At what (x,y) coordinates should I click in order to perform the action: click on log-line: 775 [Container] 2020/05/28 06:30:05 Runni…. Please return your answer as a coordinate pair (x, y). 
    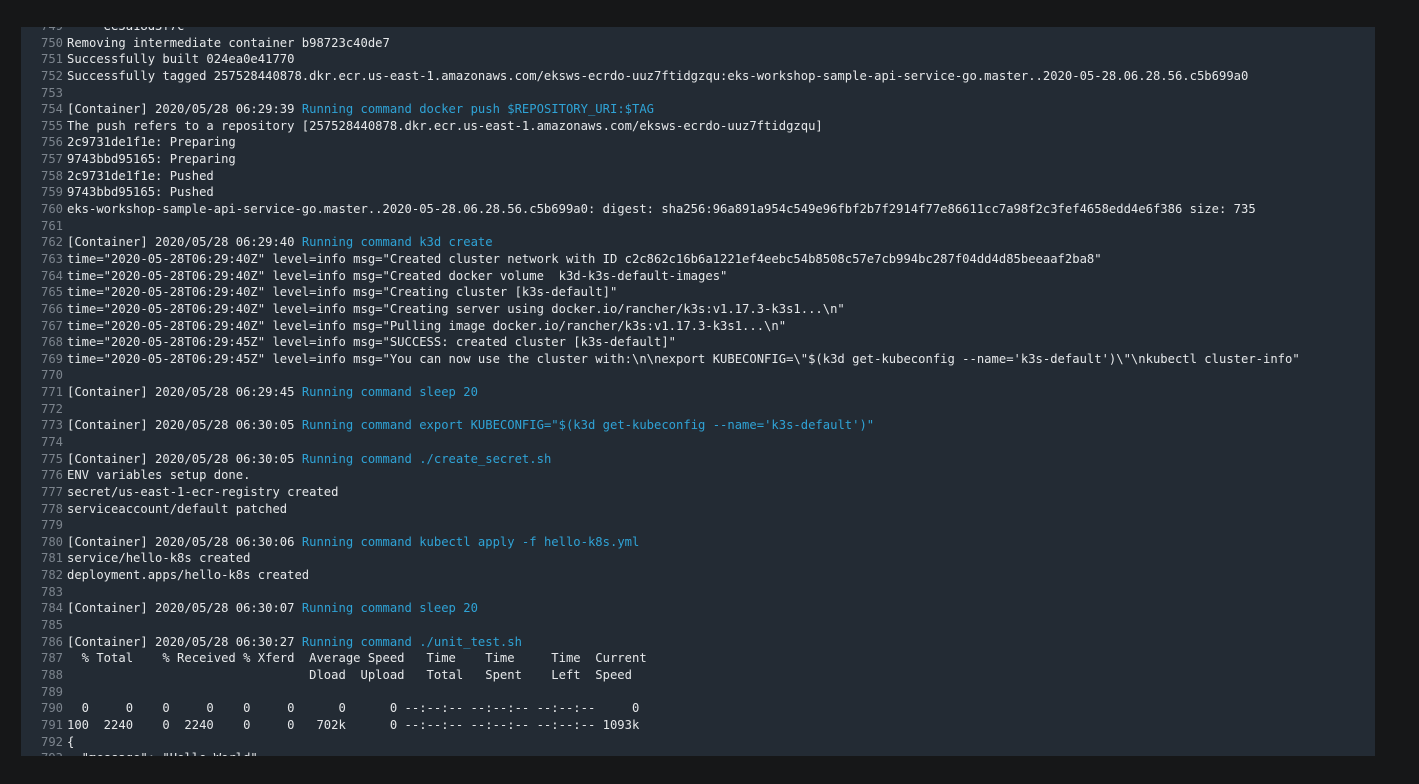
    Looking at the image, I should click on (295, 459).